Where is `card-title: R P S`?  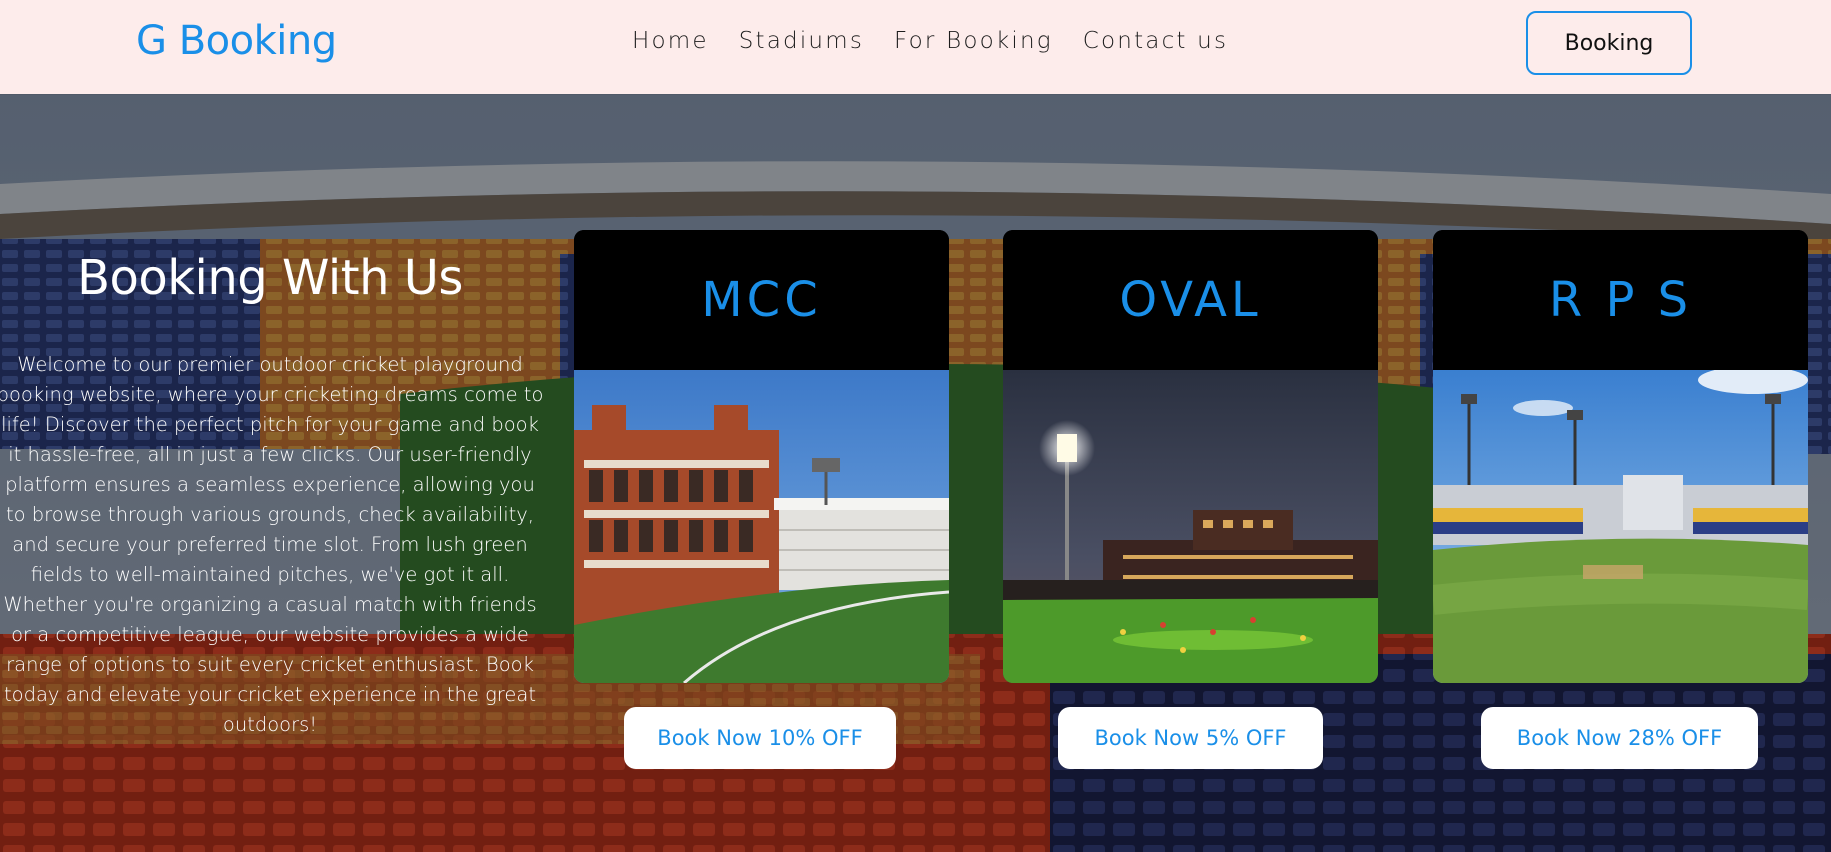
card-title: R P S is located at coordinates (1620, 300).